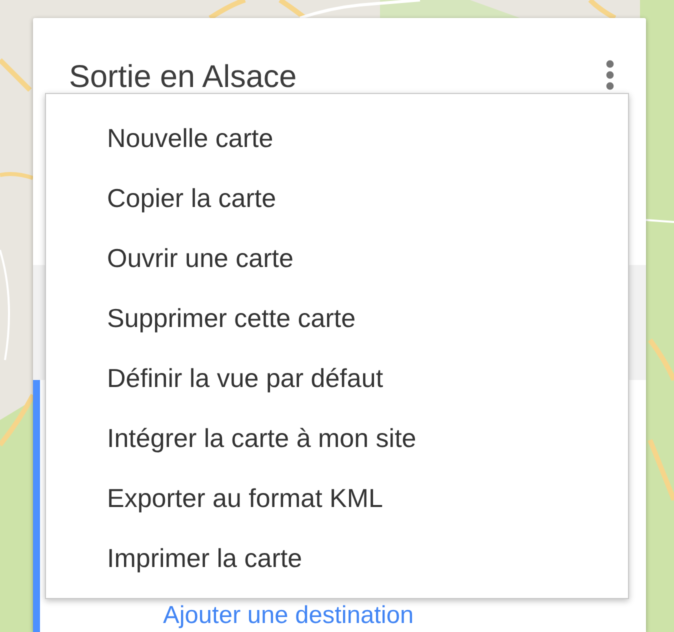 The width and height of the screenshot is (674, 632). Describe the element at coordinates (337, 318) in the screenshot. I see `menu-item: Supprimer cette carte` at that location.